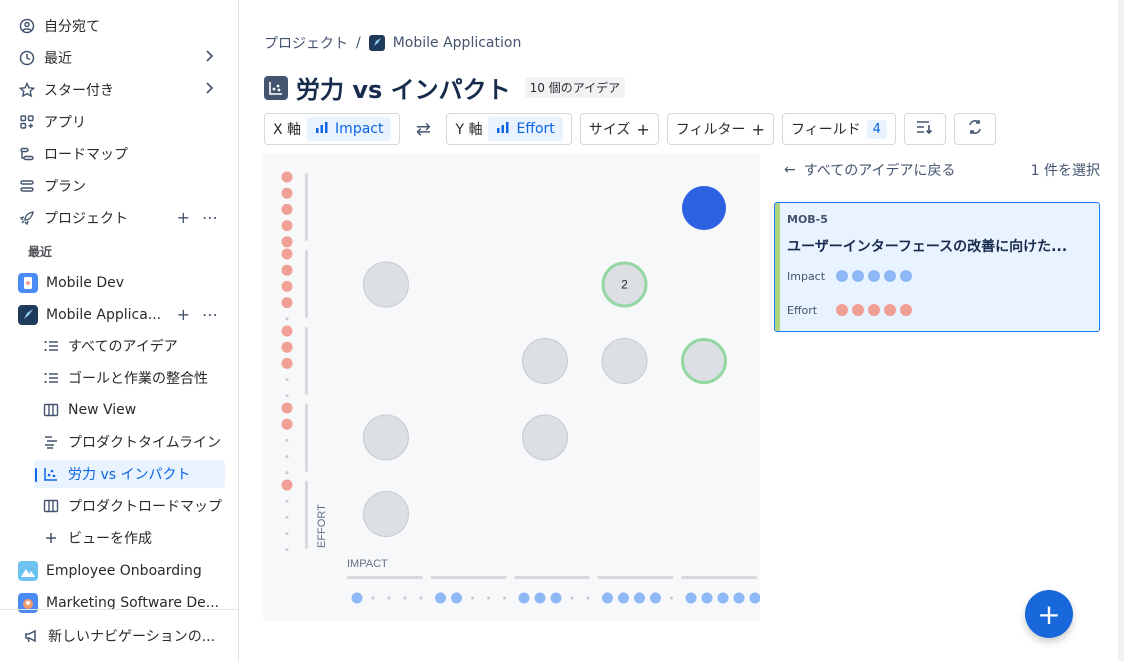 This screenshot has width=1124, height=661. Describe the element at coordinates (129, 378) in the screenshot. I see `sidebar-view-1: ゴールと作業の整合性` at that location.